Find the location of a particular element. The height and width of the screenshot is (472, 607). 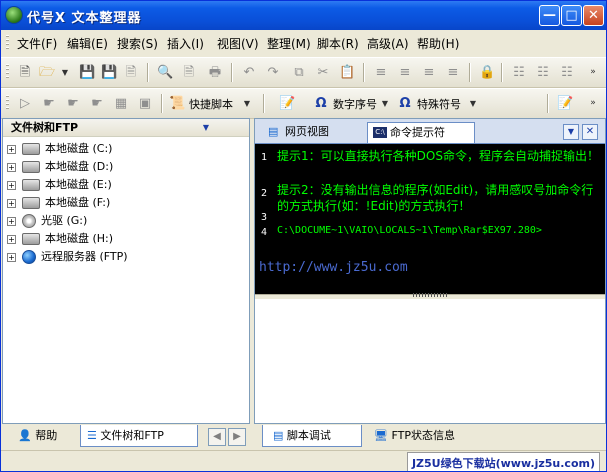

maximize-icon: □ is located at coordinates (571, 15).